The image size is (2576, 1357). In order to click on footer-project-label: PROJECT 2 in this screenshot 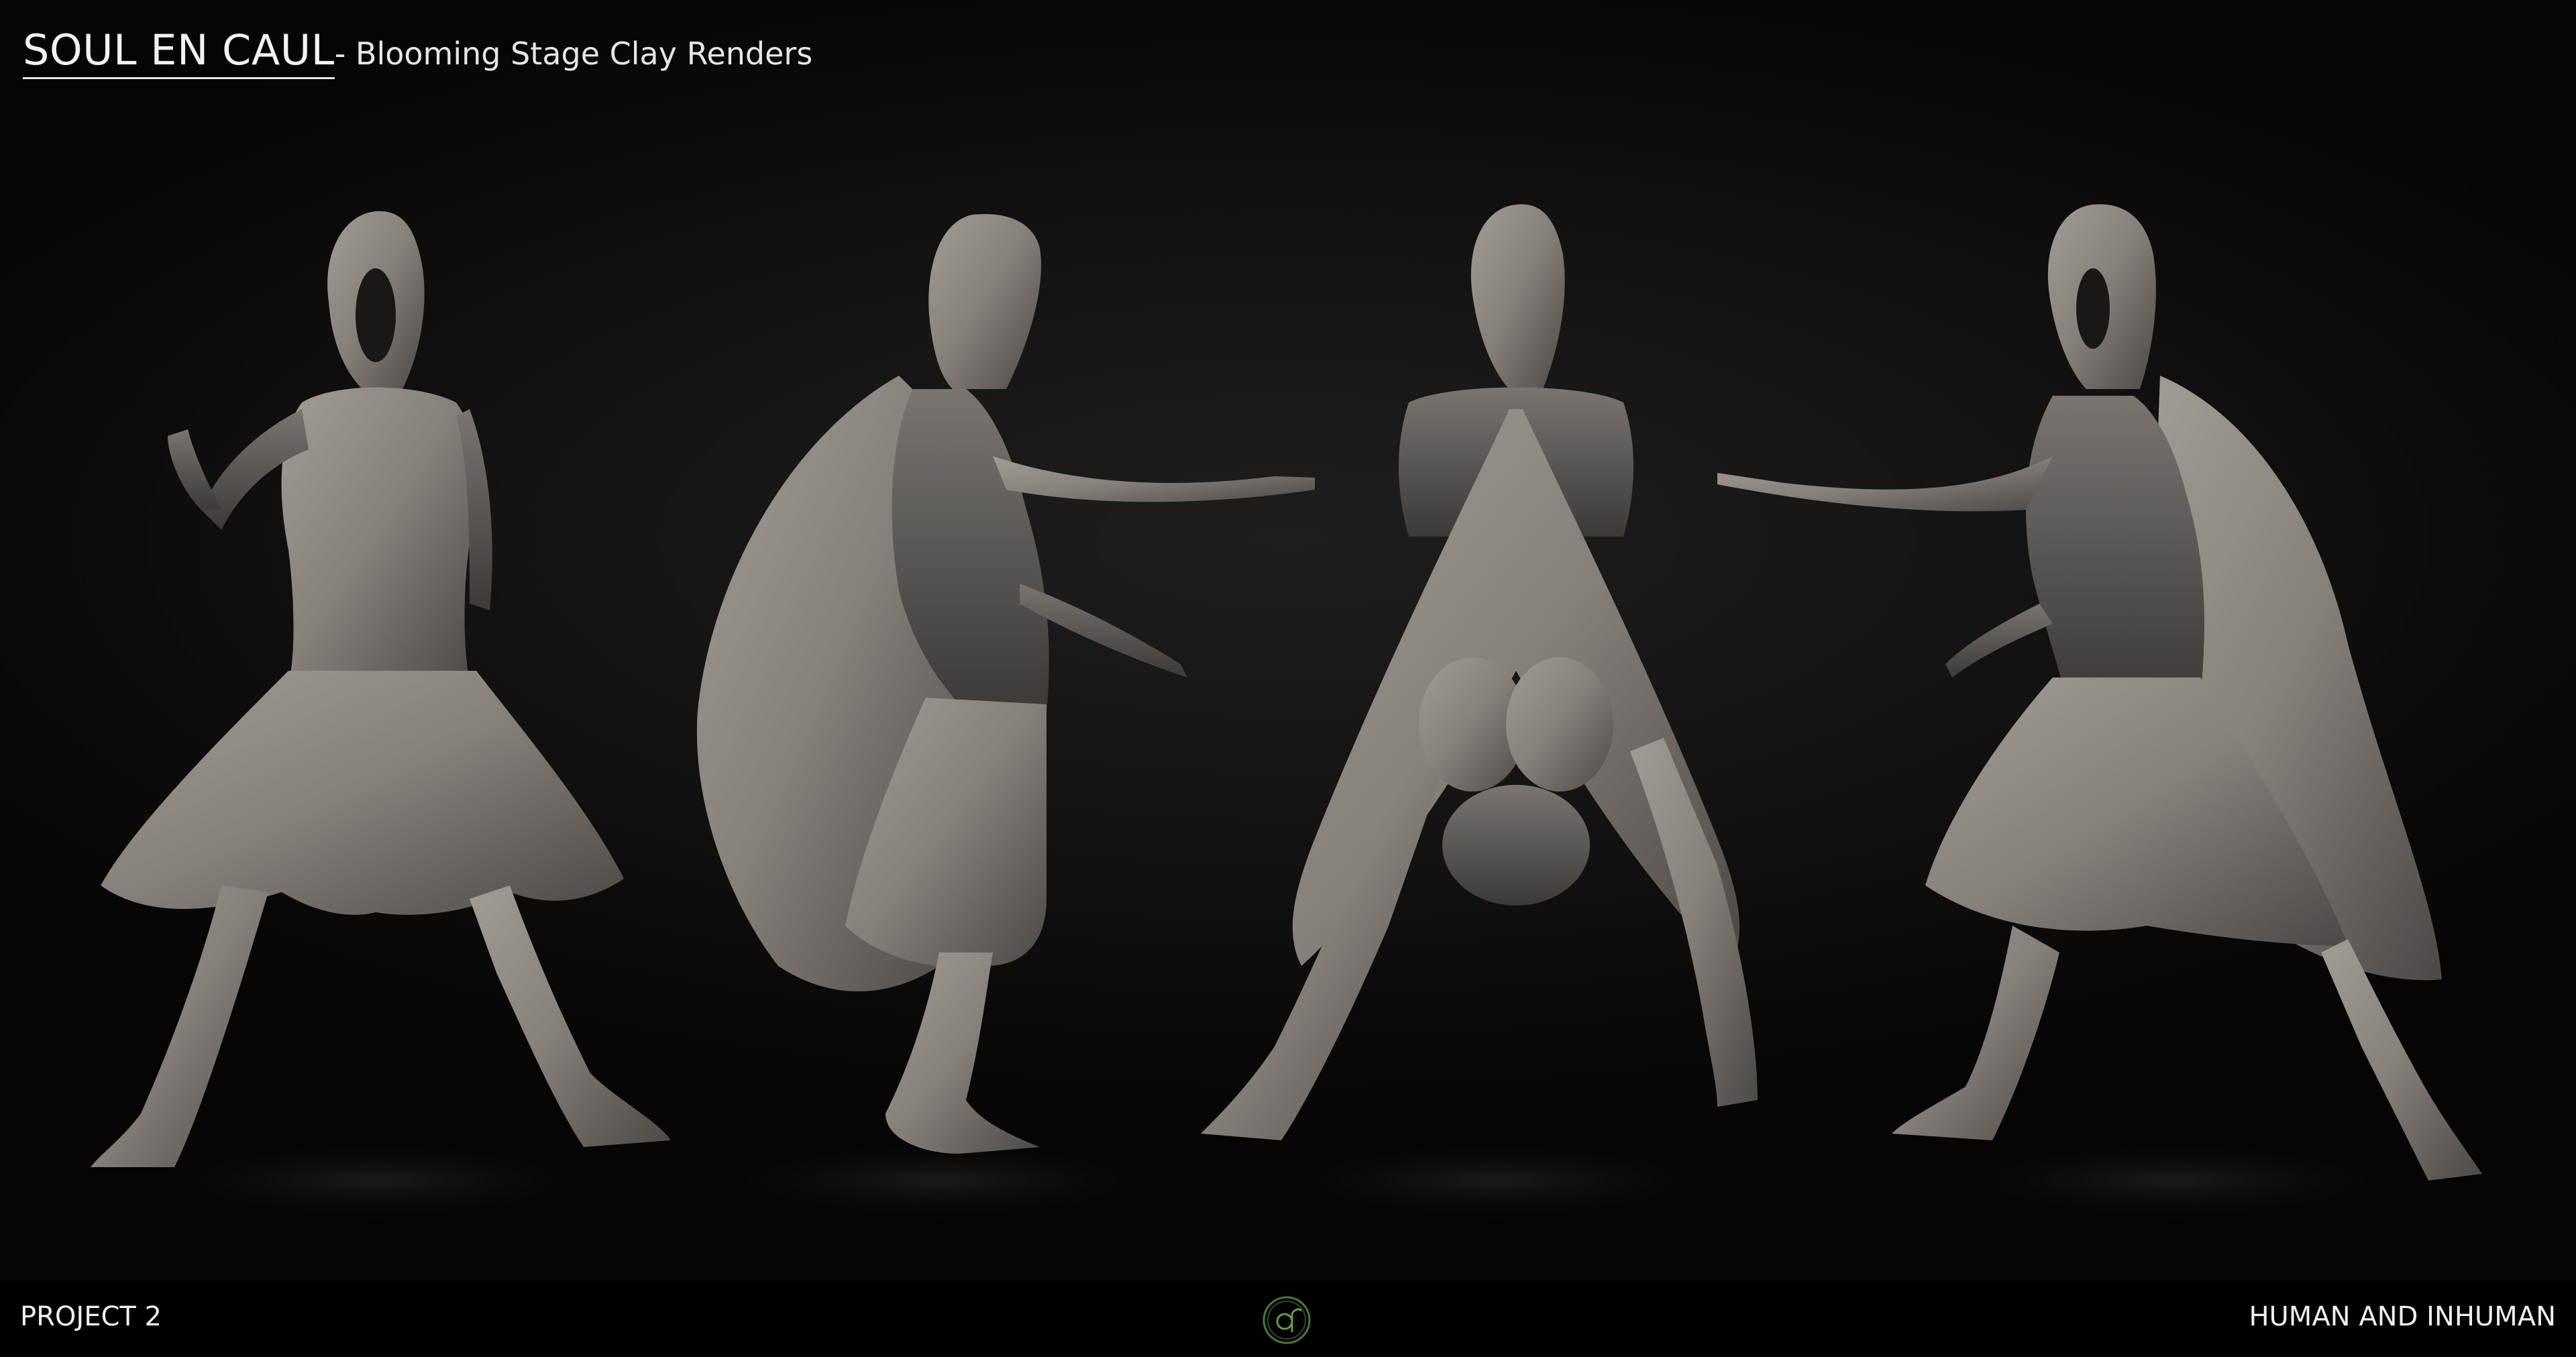, I will do `click(91, 1316)`.